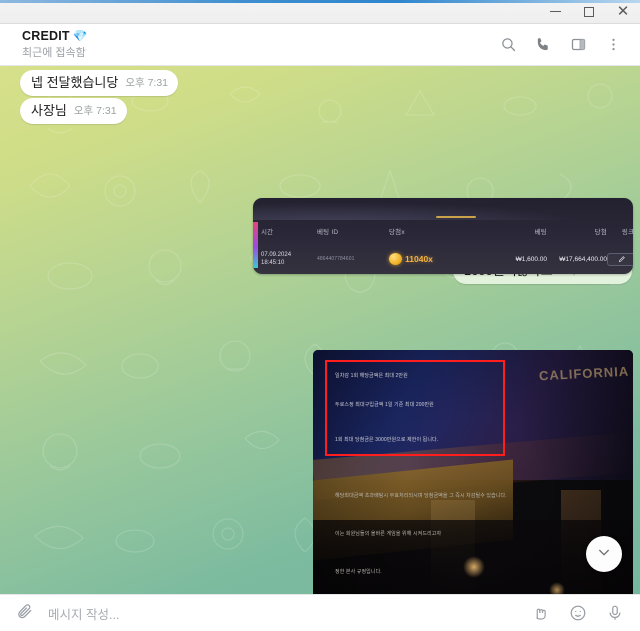 The width and height of the screenshot is (640, 631). What do you see at coordinates (531, 259) in the screenshot?
I see `cell-bet-amount: ₩1,600.00` at bounding box center [531, 259].